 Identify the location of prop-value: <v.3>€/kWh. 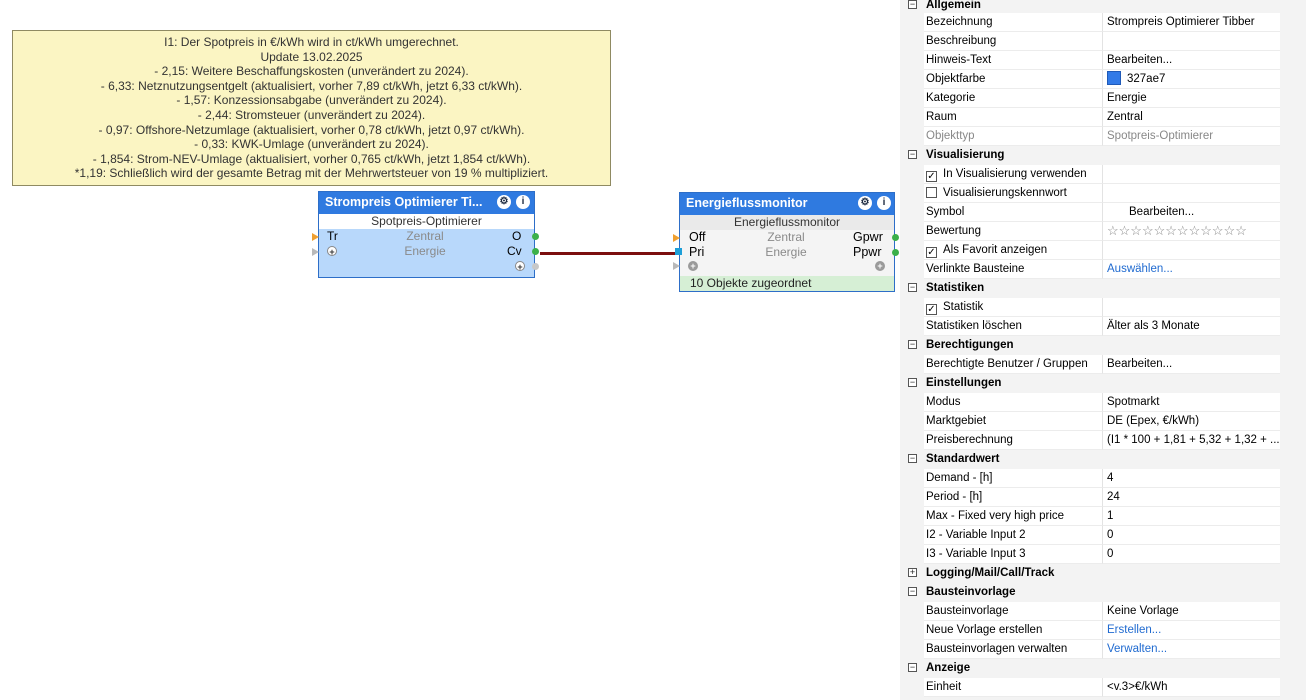
(1191, 687).